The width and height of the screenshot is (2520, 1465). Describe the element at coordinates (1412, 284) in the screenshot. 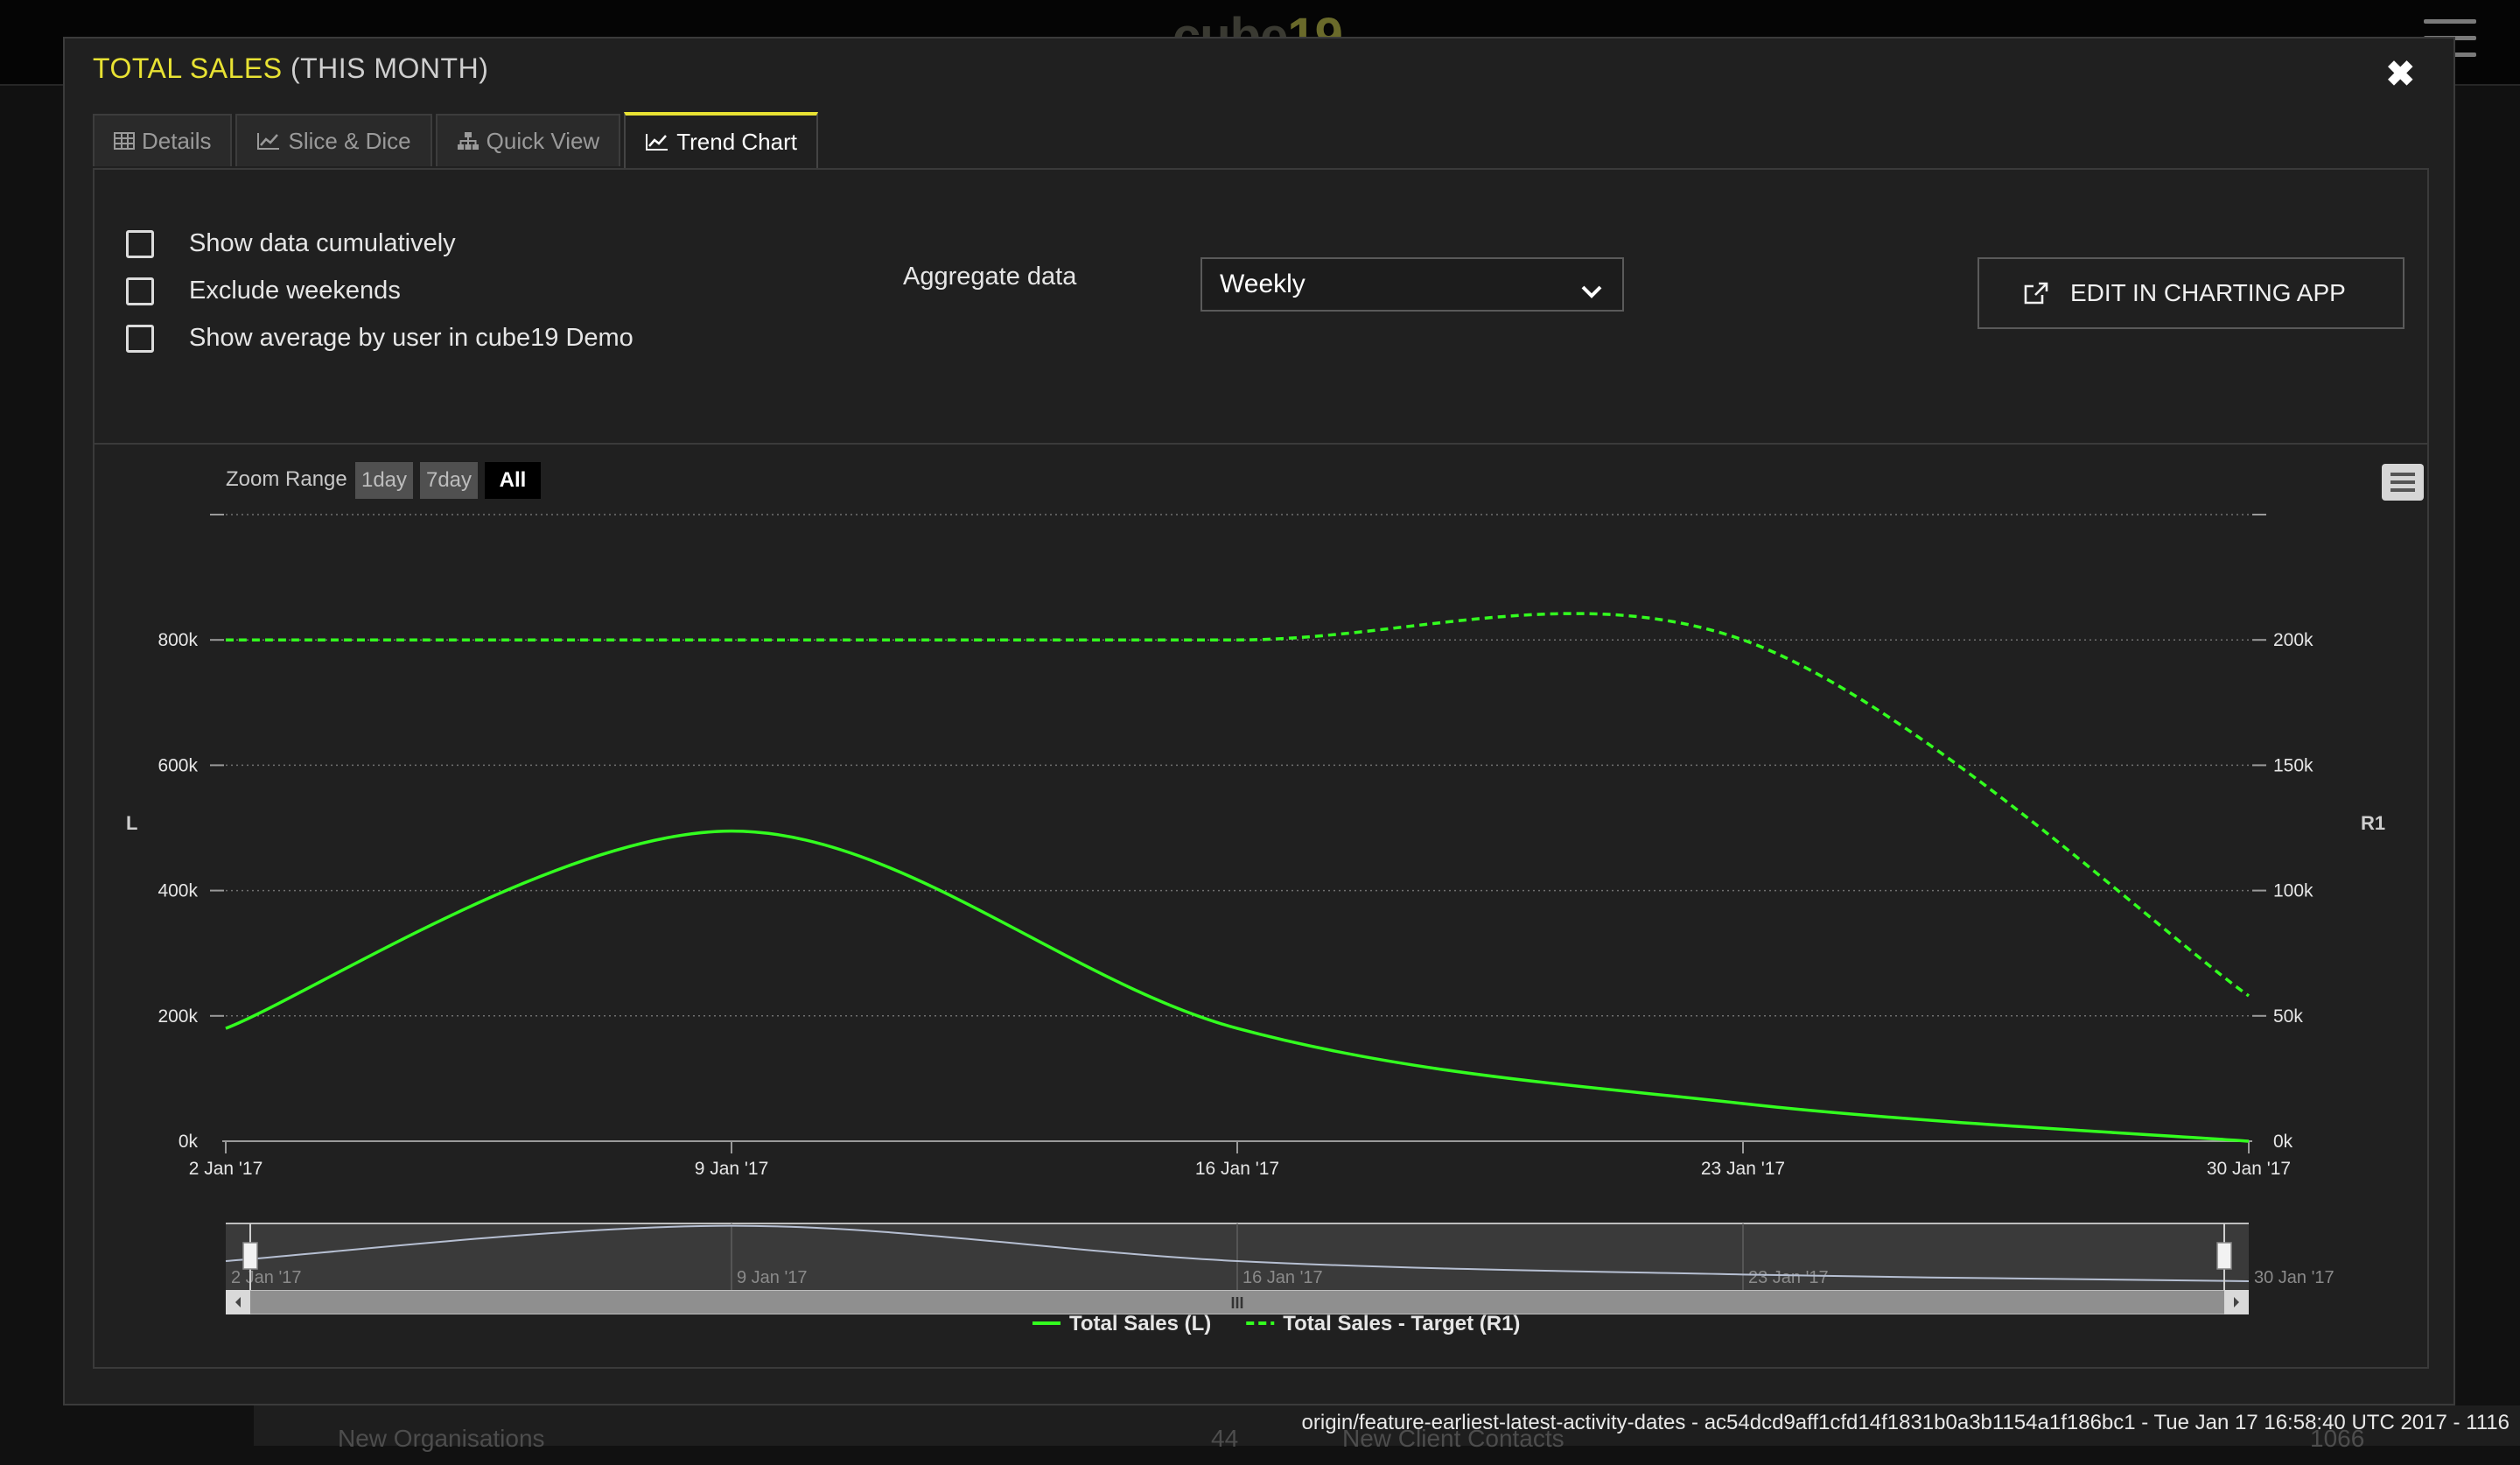

I see `aggregate-data-select: Weekly` at that location.